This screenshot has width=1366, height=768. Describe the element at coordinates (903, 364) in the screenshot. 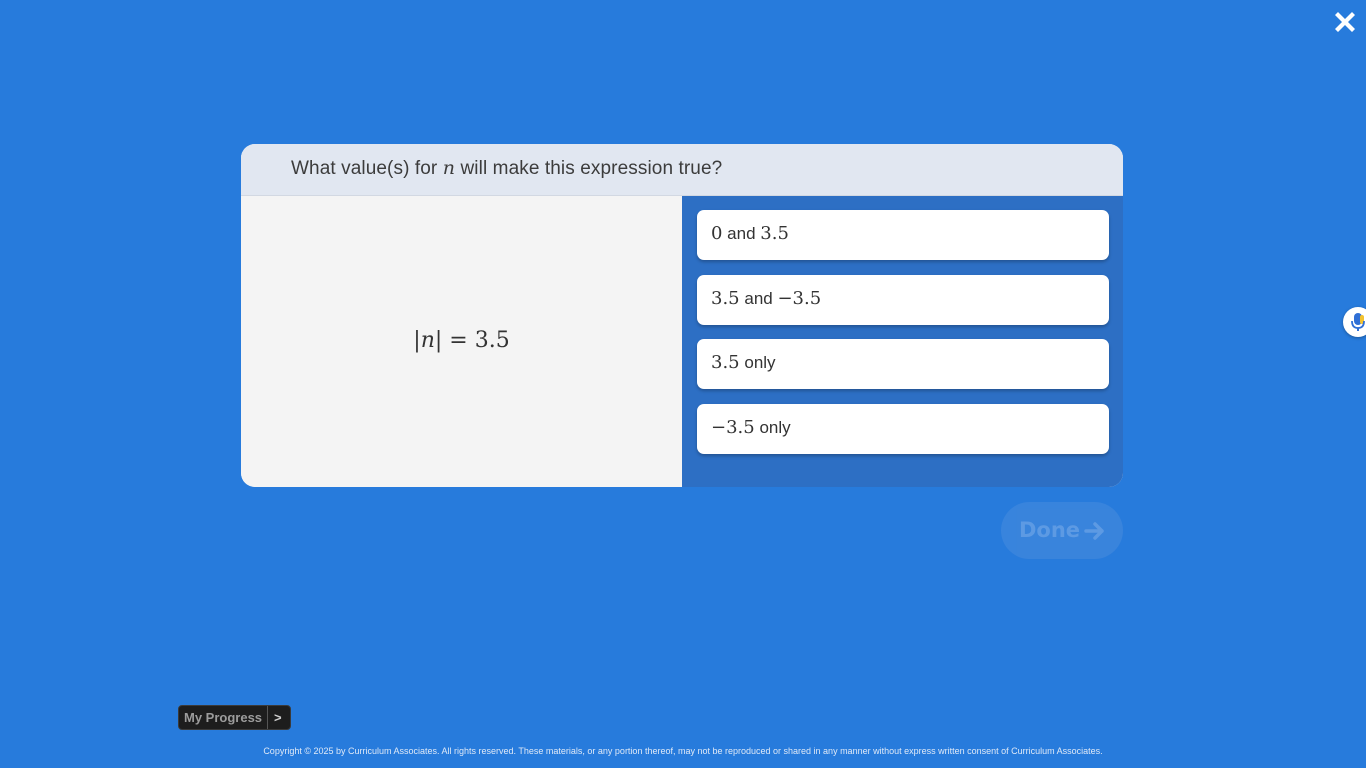

I see `answer-choice: 3.5 only` at that location.